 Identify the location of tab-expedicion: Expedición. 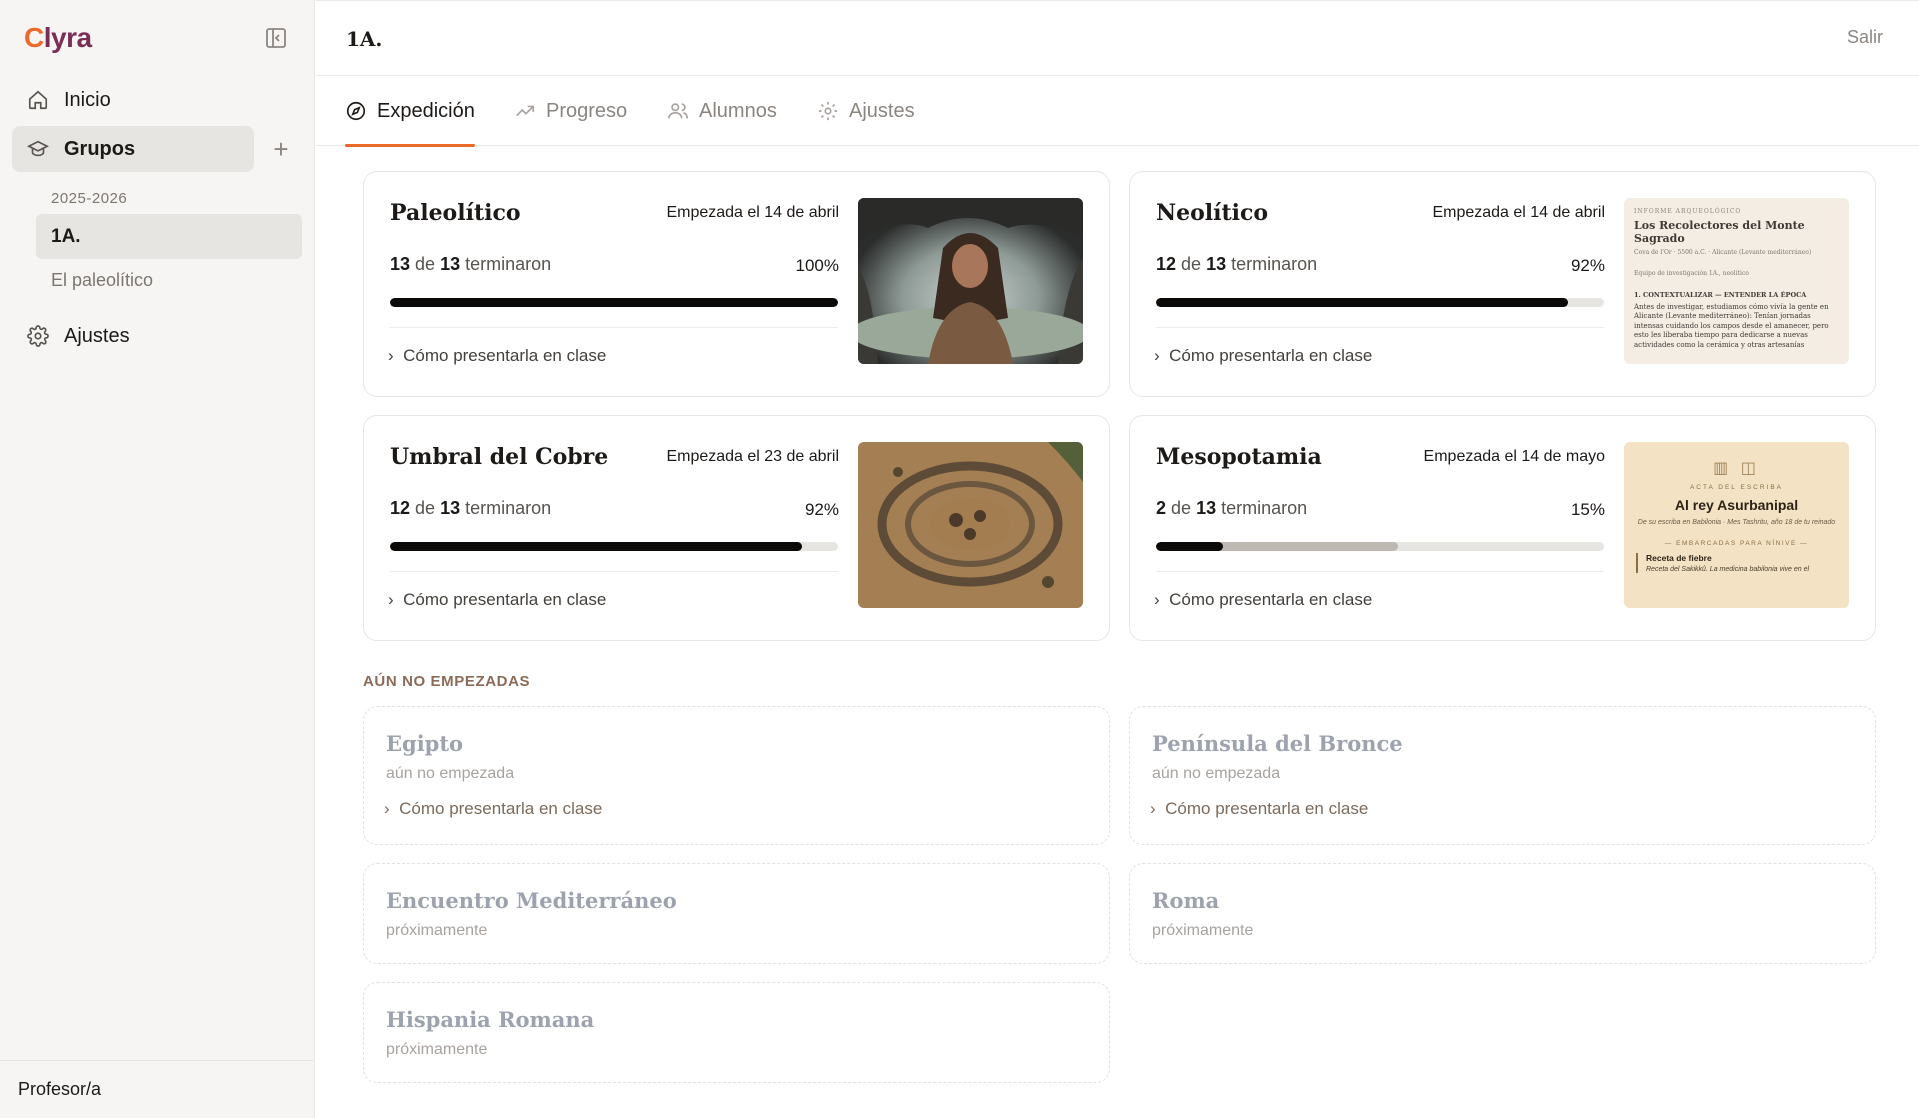
(410, 111).